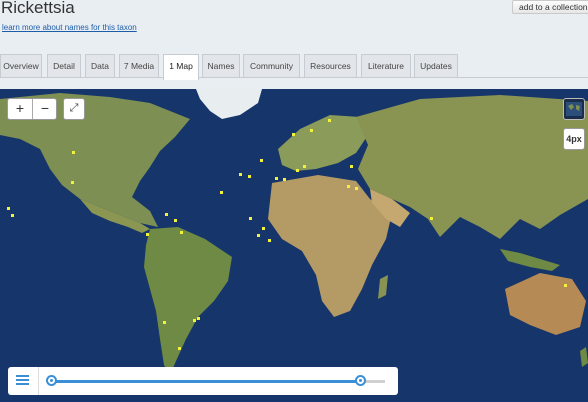  Describe the element at coordinates (550, 7) in the screenshot. I see `add-to-collection-button: add to a collection` at that location.